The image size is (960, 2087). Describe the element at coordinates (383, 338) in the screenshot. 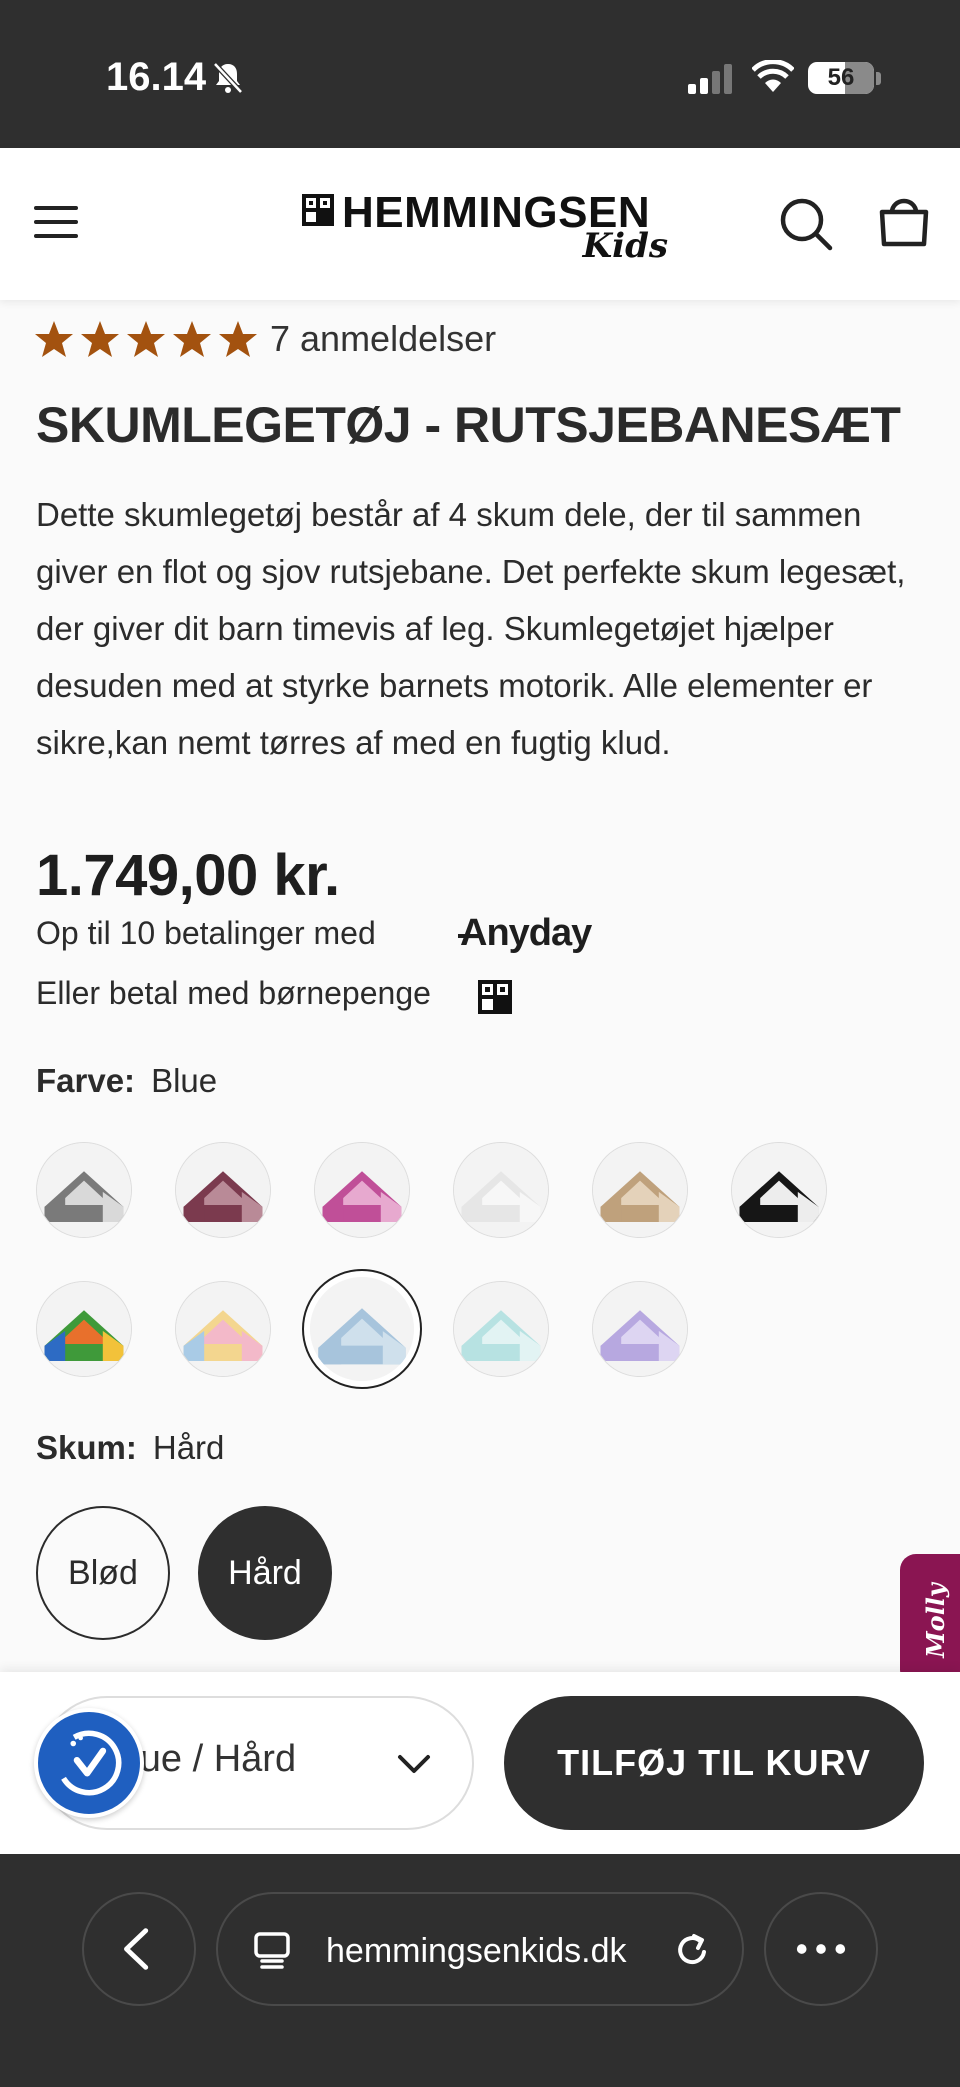

I see `review-count: 7 anmeldelser` at that location.